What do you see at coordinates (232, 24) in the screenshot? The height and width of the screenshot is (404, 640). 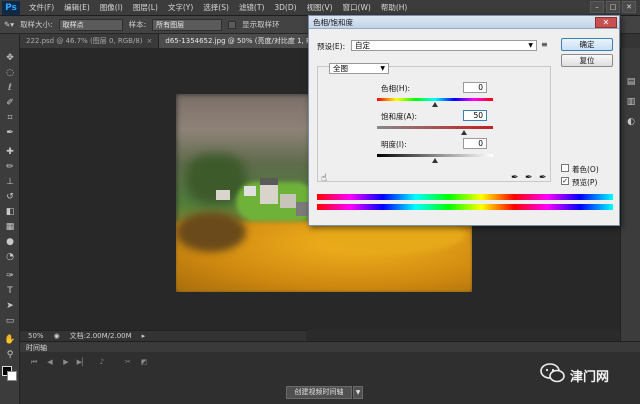 I see `show-ring-checkbox` at bounding box center [232, 24].